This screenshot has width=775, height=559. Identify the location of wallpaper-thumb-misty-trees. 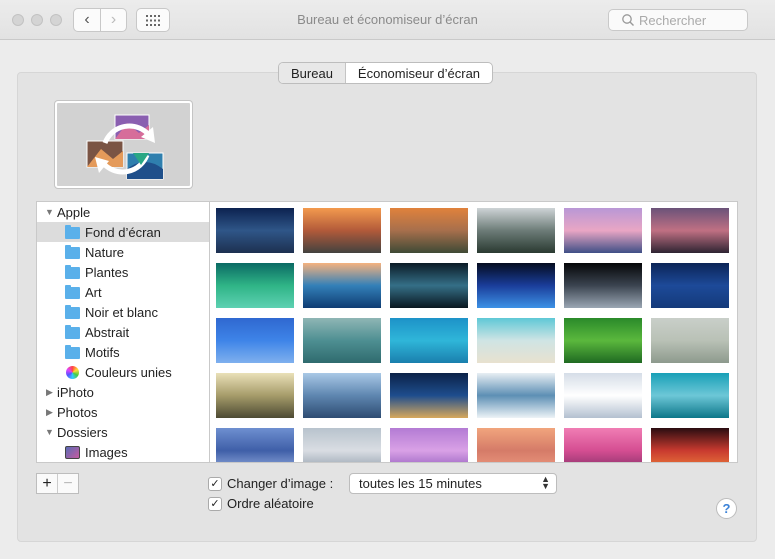
(255, 395).